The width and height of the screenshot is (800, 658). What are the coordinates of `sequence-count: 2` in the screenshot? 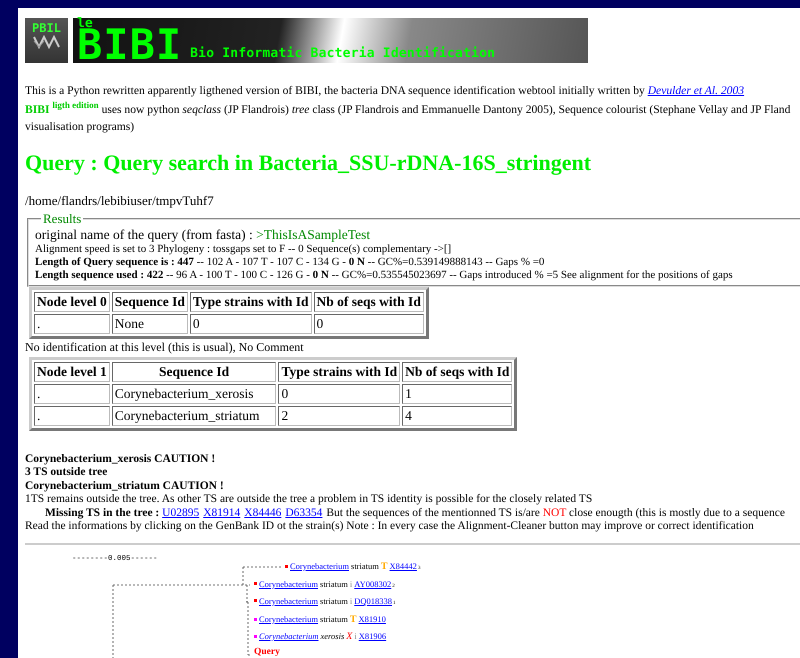 It's located at (393, 586).